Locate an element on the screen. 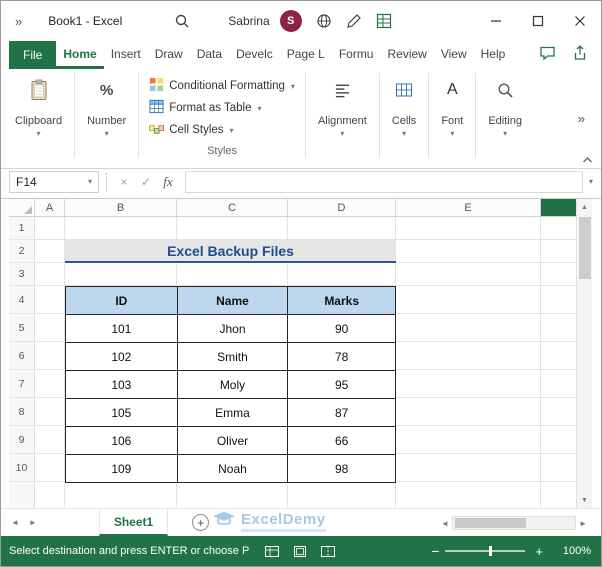 Image resolution: width=602 pixels, height=567 pixels. tab-page-layout: Page L is located at coordinates (306, 55).